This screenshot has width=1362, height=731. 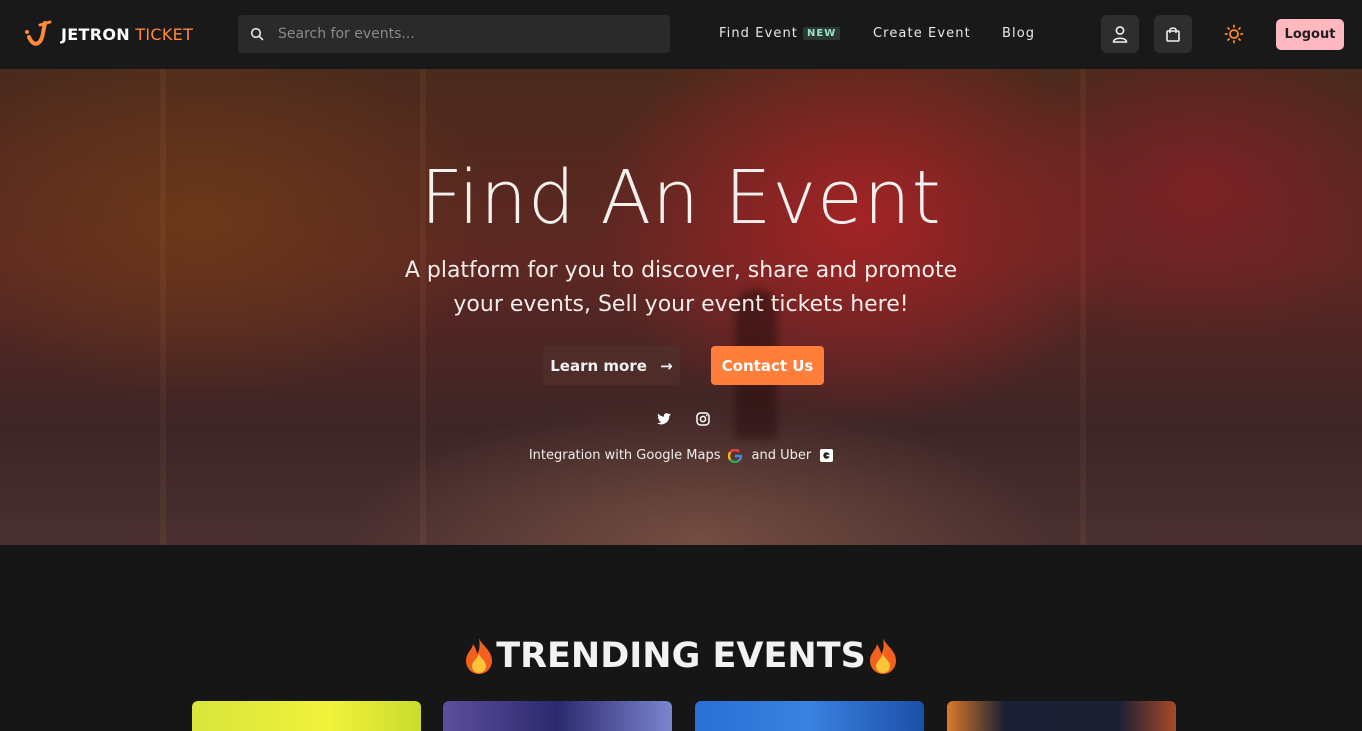 I want to click on search-bar, so click(x=454, y=34).